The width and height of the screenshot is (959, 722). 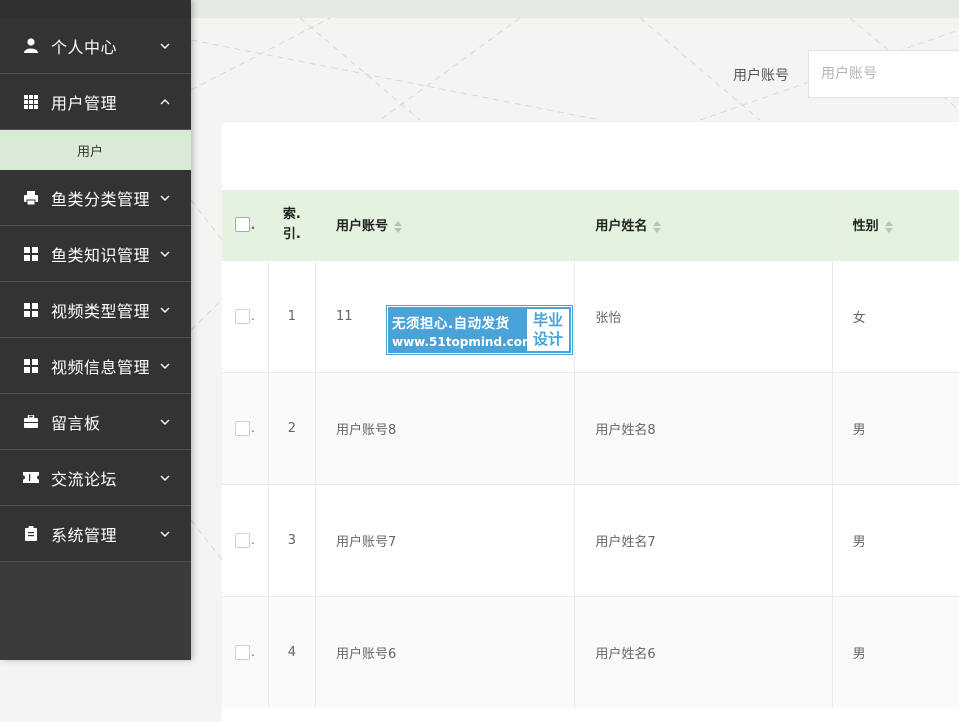 What do you see at coordinates (703, 428) in the screenshot?
I see `row-name: 用户姓名8` at bounding box center [703, 428].